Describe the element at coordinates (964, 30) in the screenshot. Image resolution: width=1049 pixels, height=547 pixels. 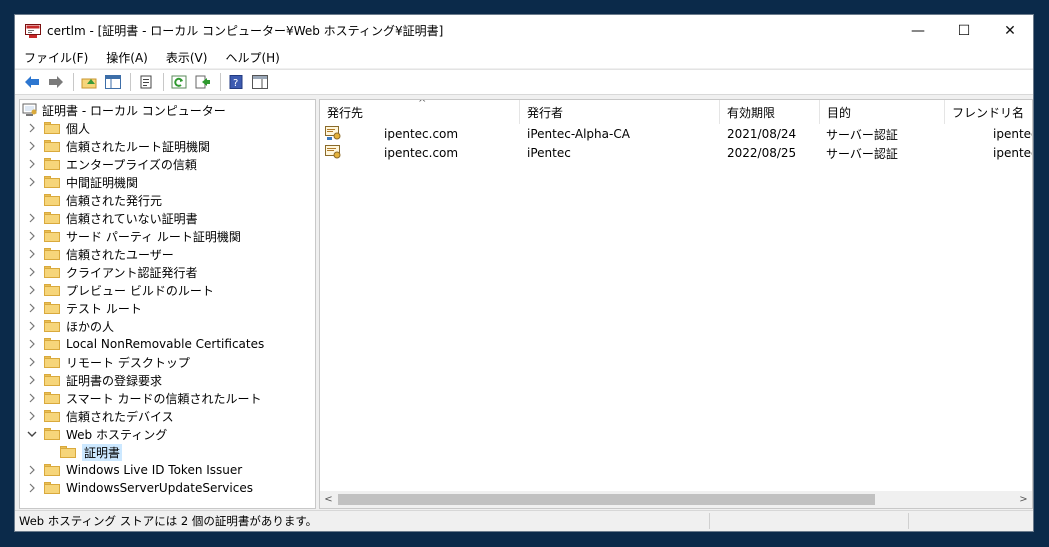
I see `maximize-button: ☐` at that location.